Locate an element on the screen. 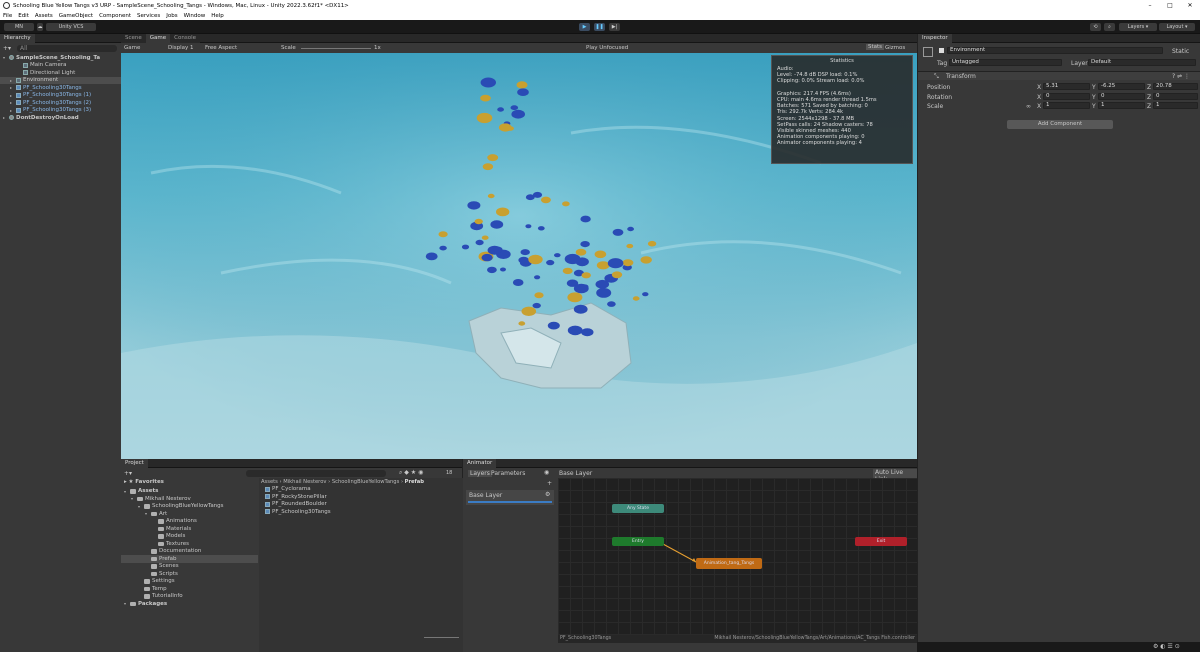 The height and width of the screenshot is (652, 1200). file-item: PF_Cyclorama is located at coordinates (361, 490).